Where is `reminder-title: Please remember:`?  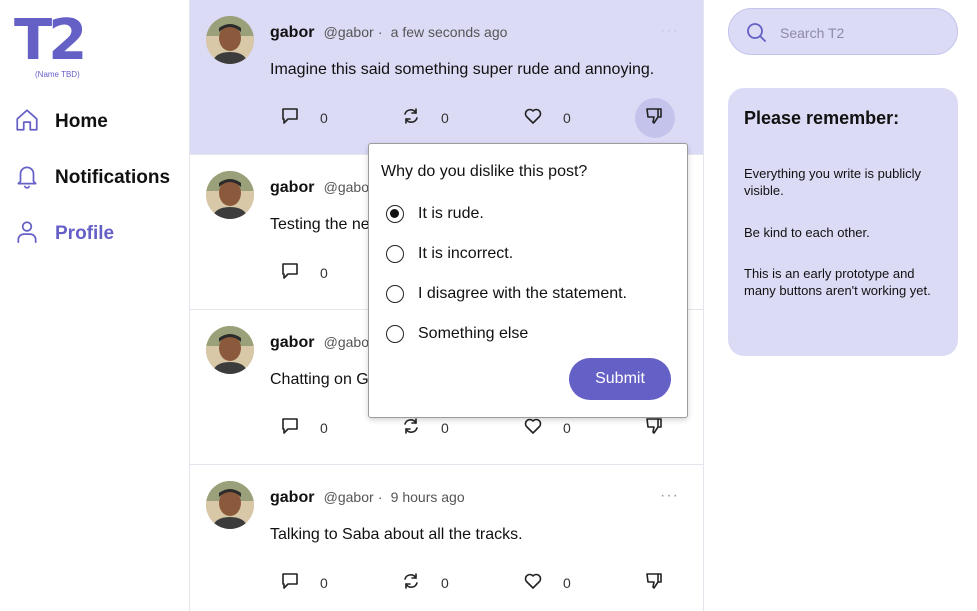
reminder-title: Please remember: is located at coordinates (822, 118).